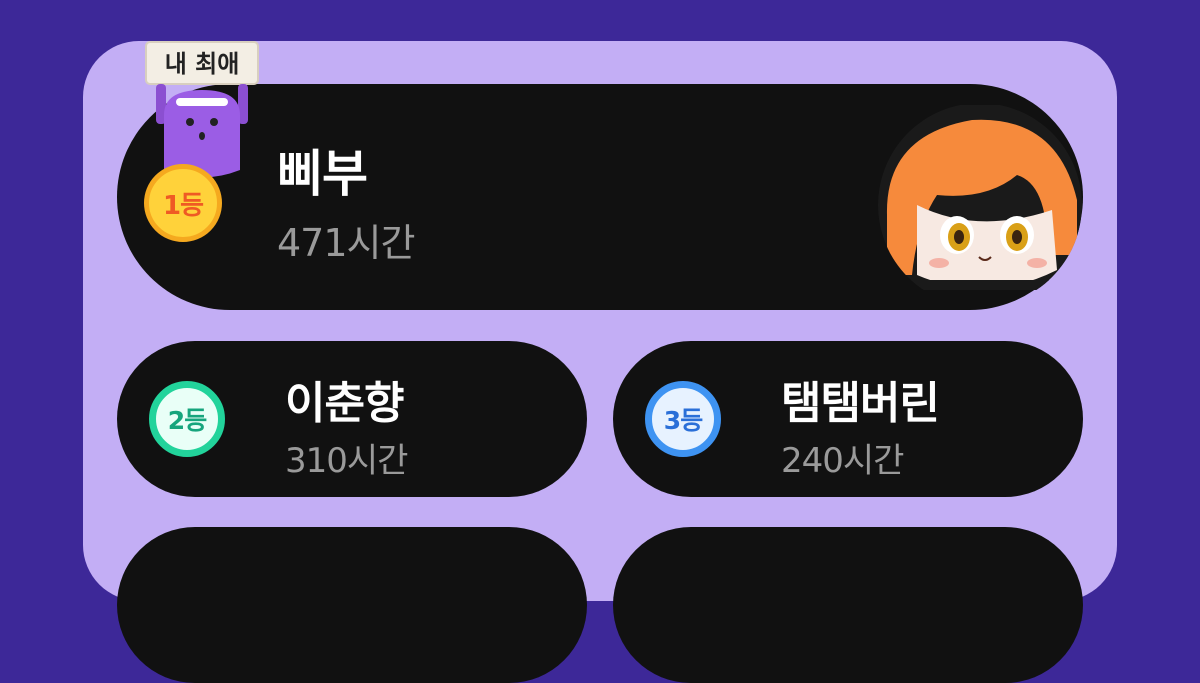 Image resolution: width=1200 pixels, height=683 pixels. What do you see at coordinates (202, 64) in the screenshot?
I see `favorite-sign-label: 내 최애` at bounding box center [202, 64].